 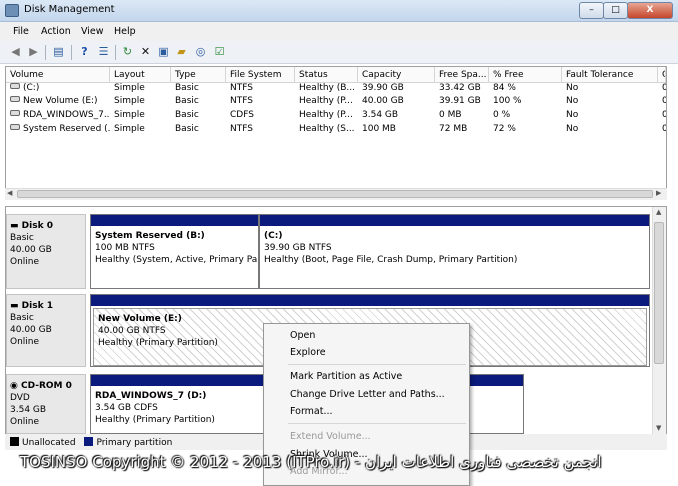 What do you see at coordinates (15, 52) in the screenshot?
I see `back-icon: ◀` at bounding box center [15, 52].